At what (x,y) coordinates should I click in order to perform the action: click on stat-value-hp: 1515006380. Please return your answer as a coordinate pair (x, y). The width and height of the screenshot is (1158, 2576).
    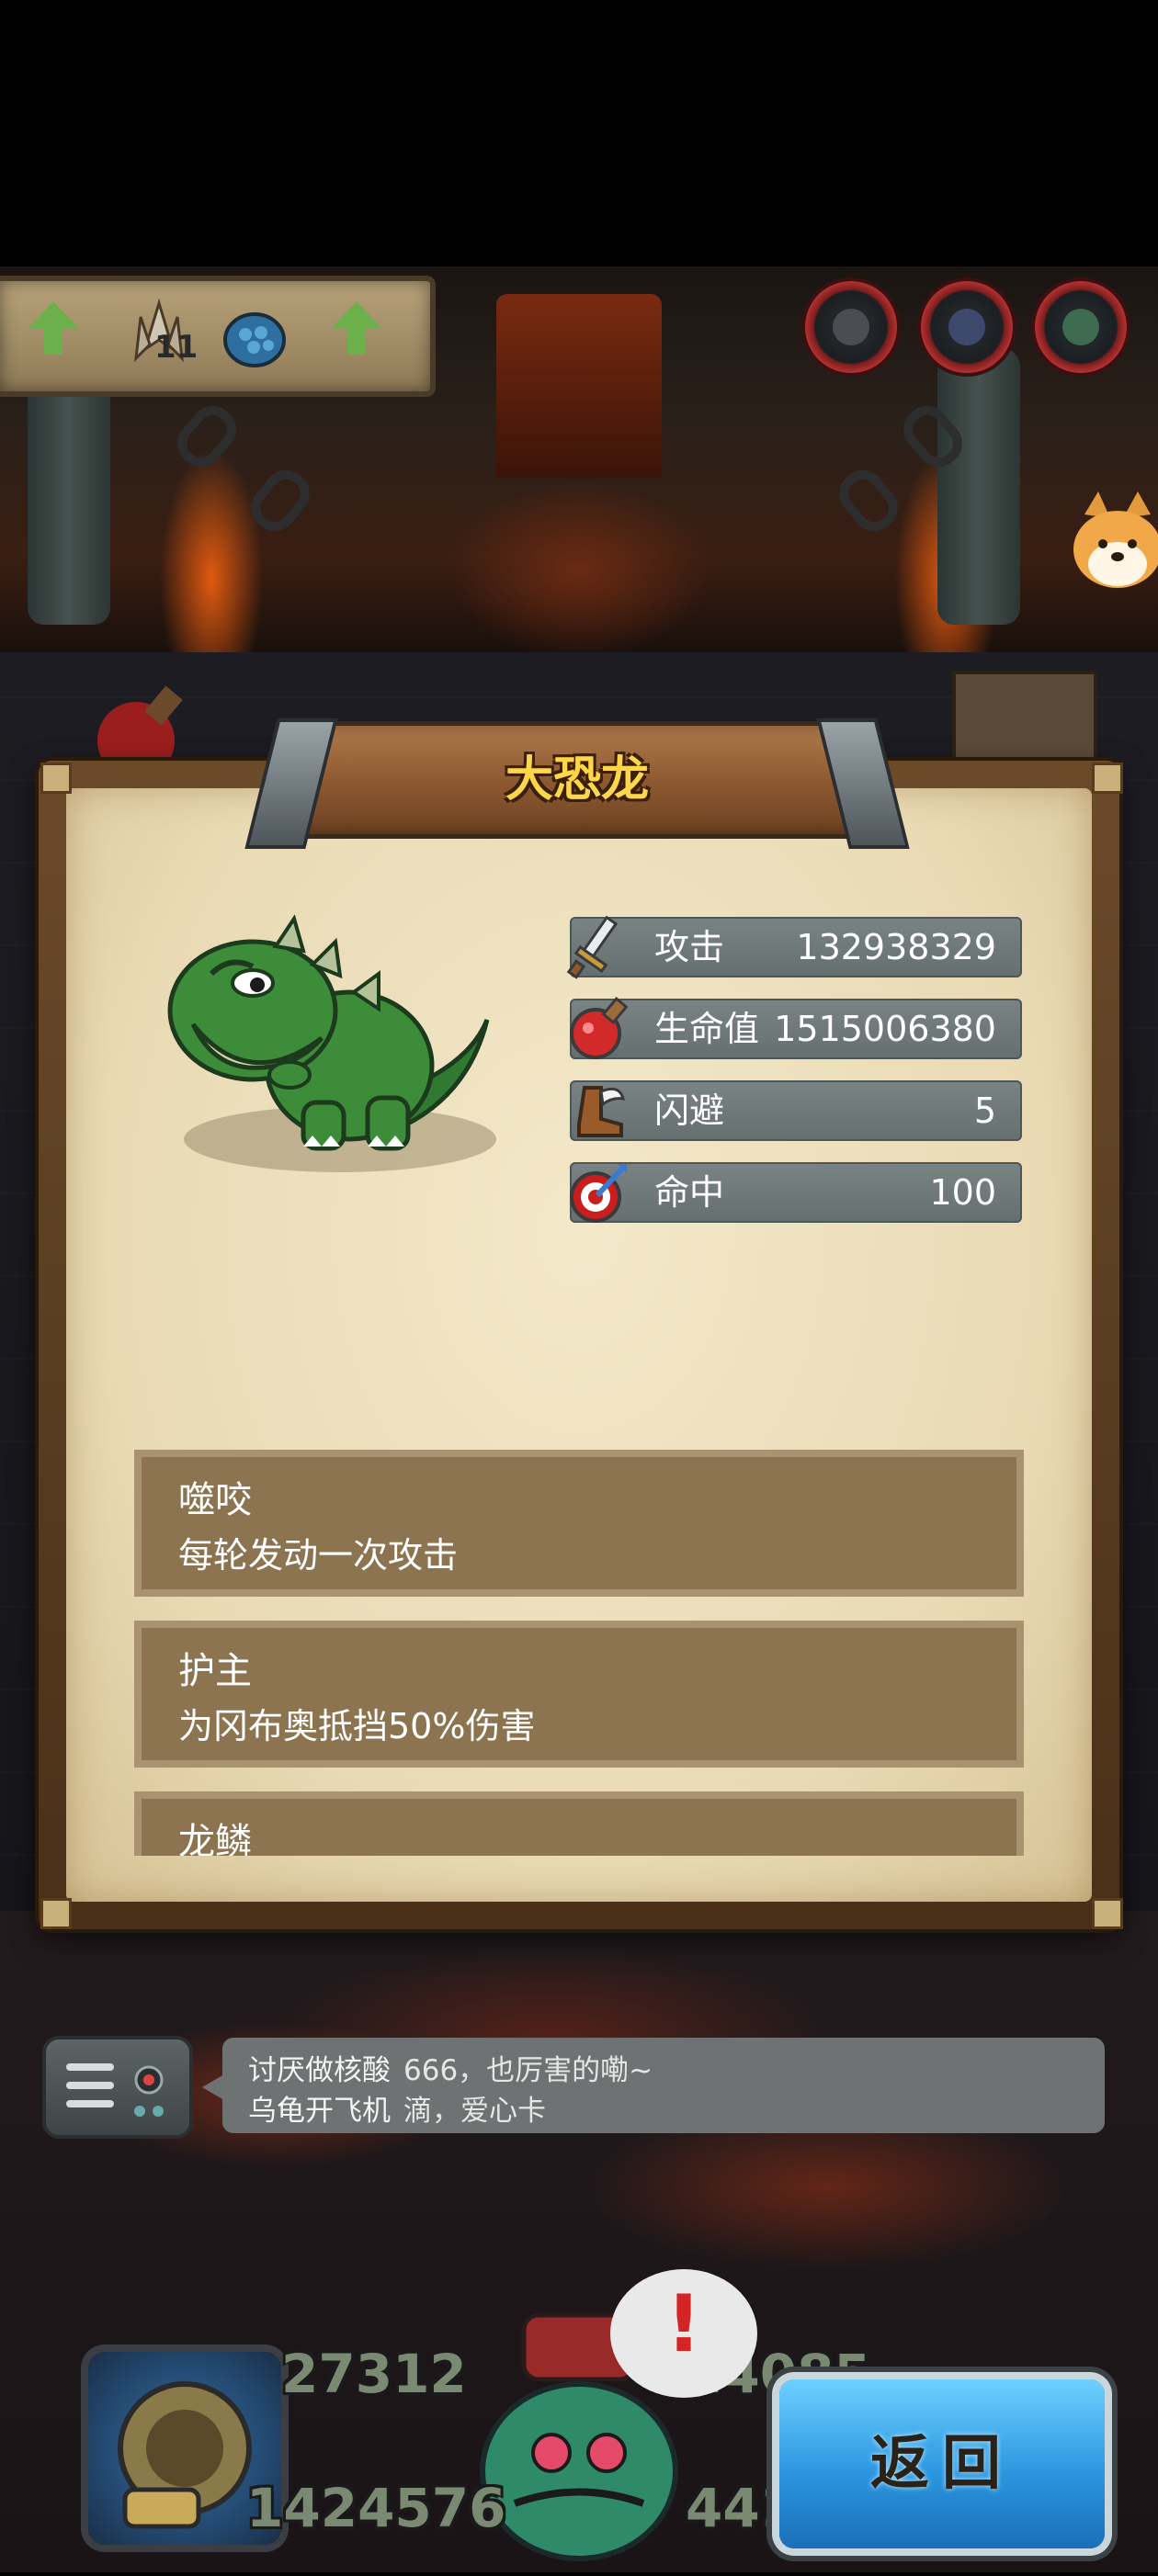
    Looking at the image, I should click on (885, 1029).